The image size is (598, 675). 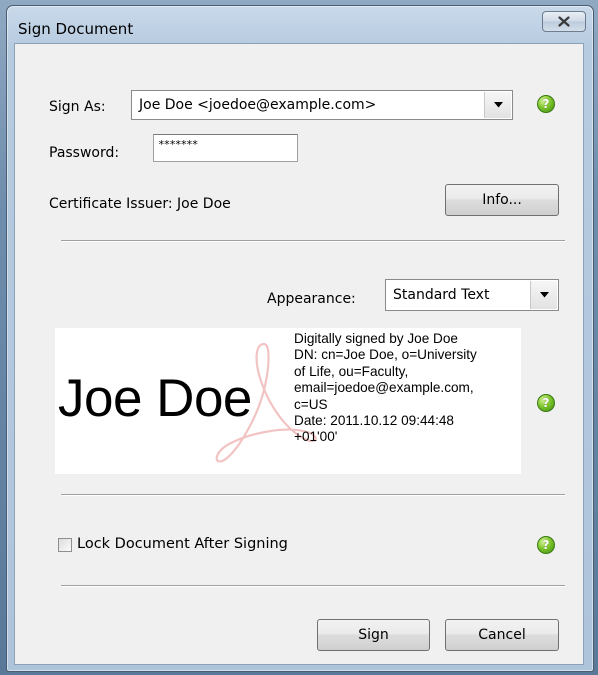 What do you see at coordinates (384, 388) in the screenshot?
I see `signature-line: email=joedoe@example.com,` at bounding box center [384, 388].